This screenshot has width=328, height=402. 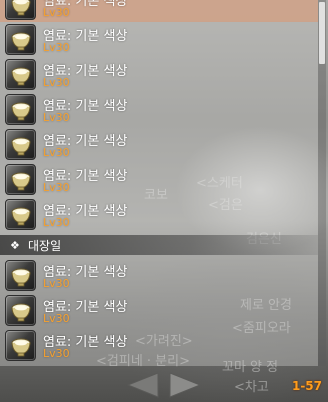 I want to click on arrow-right-icon, so click(x=185, y=385).